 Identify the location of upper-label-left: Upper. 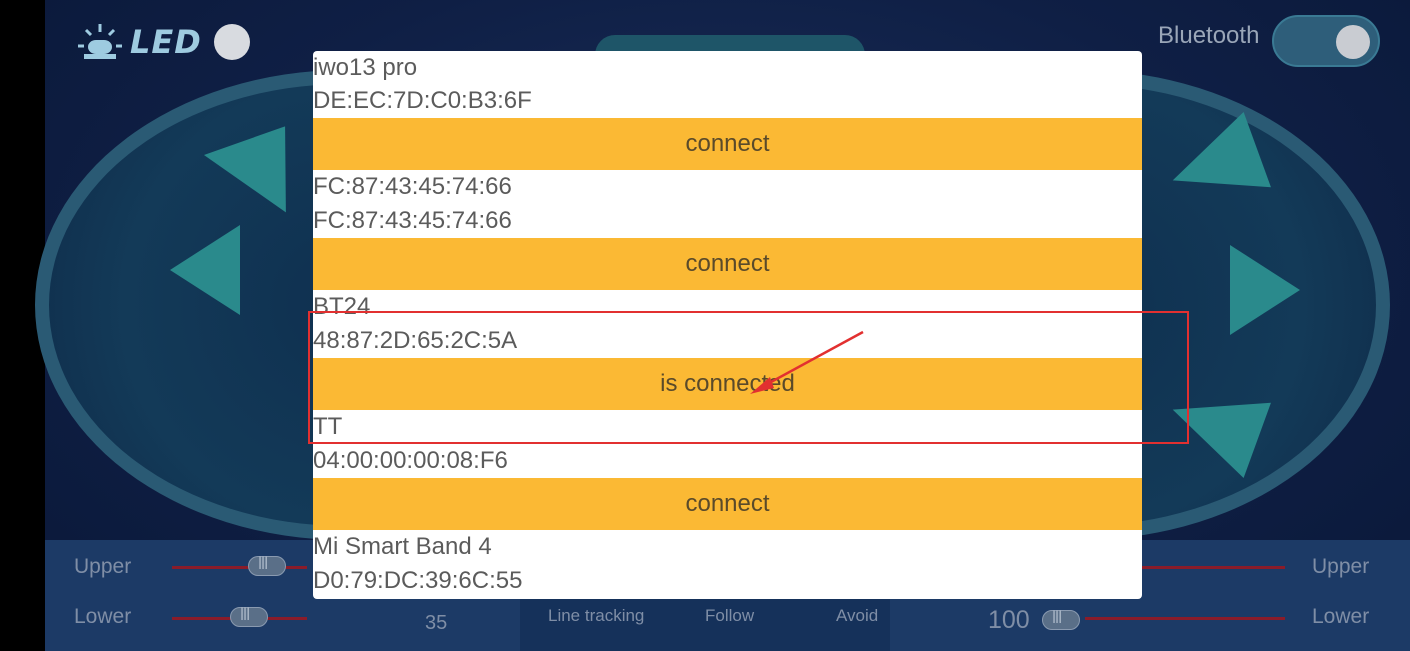
(103, 566).